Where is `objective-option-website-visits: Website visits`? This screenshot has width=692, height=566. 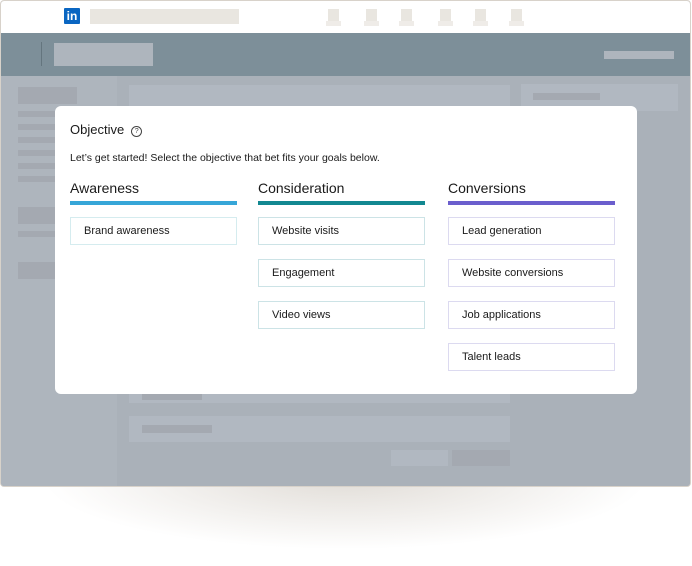
objective-option-website-visits: Website visits is located at coordinates (341, 231).